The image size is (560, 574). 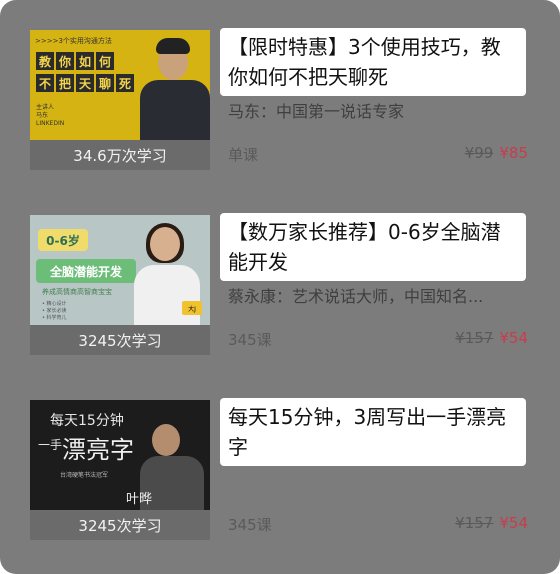 I want to click on course-thumbnail: 每天15分钟 一手 漂亮字 台湾硬笔书法冠军 叶晔, so click(x=120, y=455).